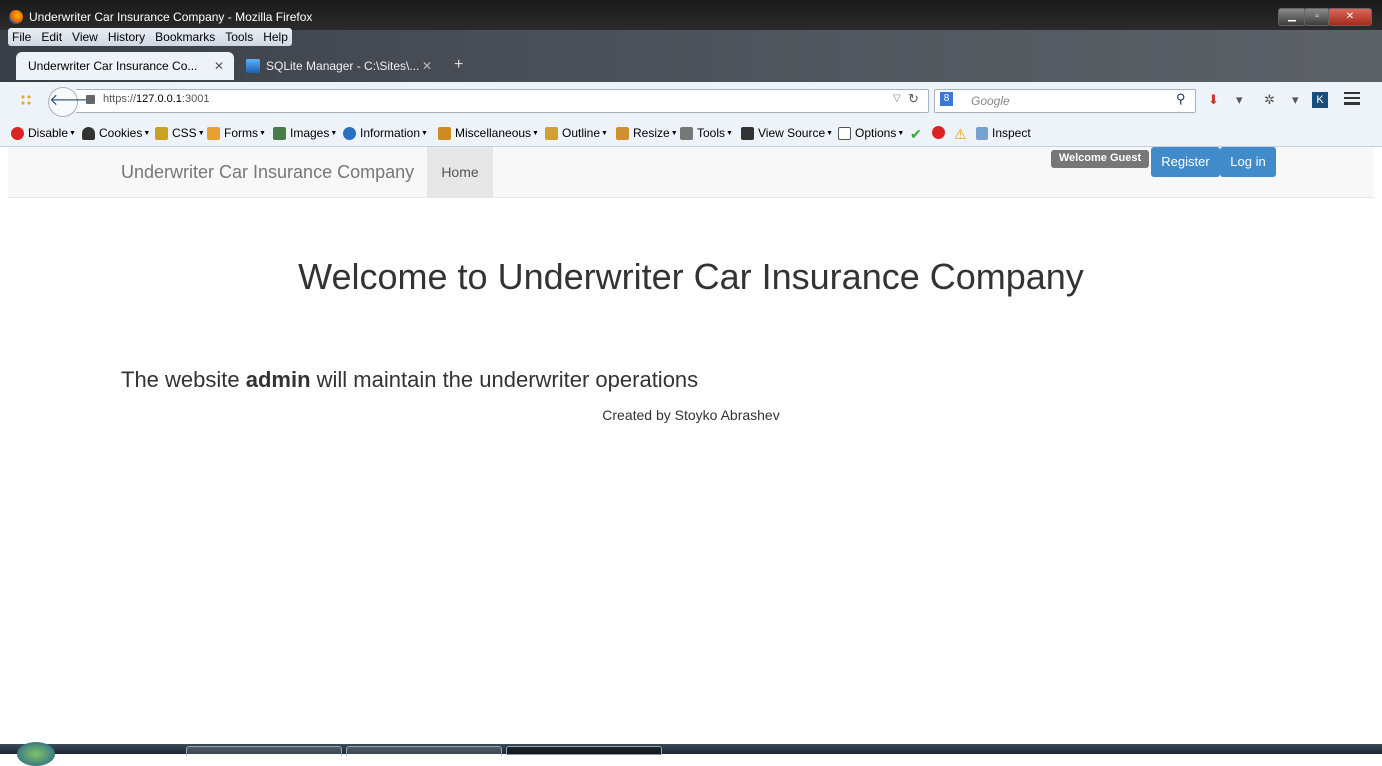 The height and width of the screenshot is (766, 1382). What do you see at coordinates (213, 133) in the screenshot?
I see `forms-icon` at bounding box center [213, 133].